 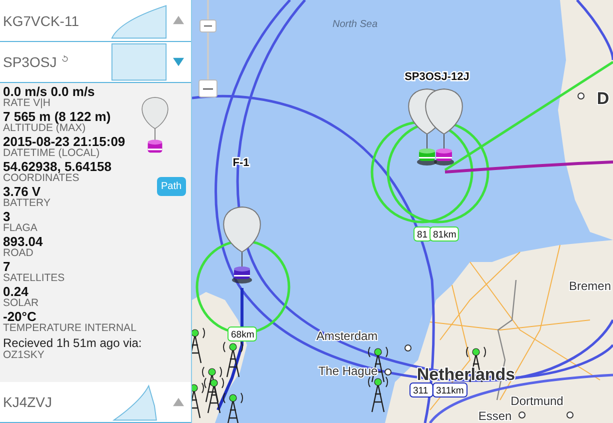 I want to click on zoom-out-button, so click(x=208, y=89).